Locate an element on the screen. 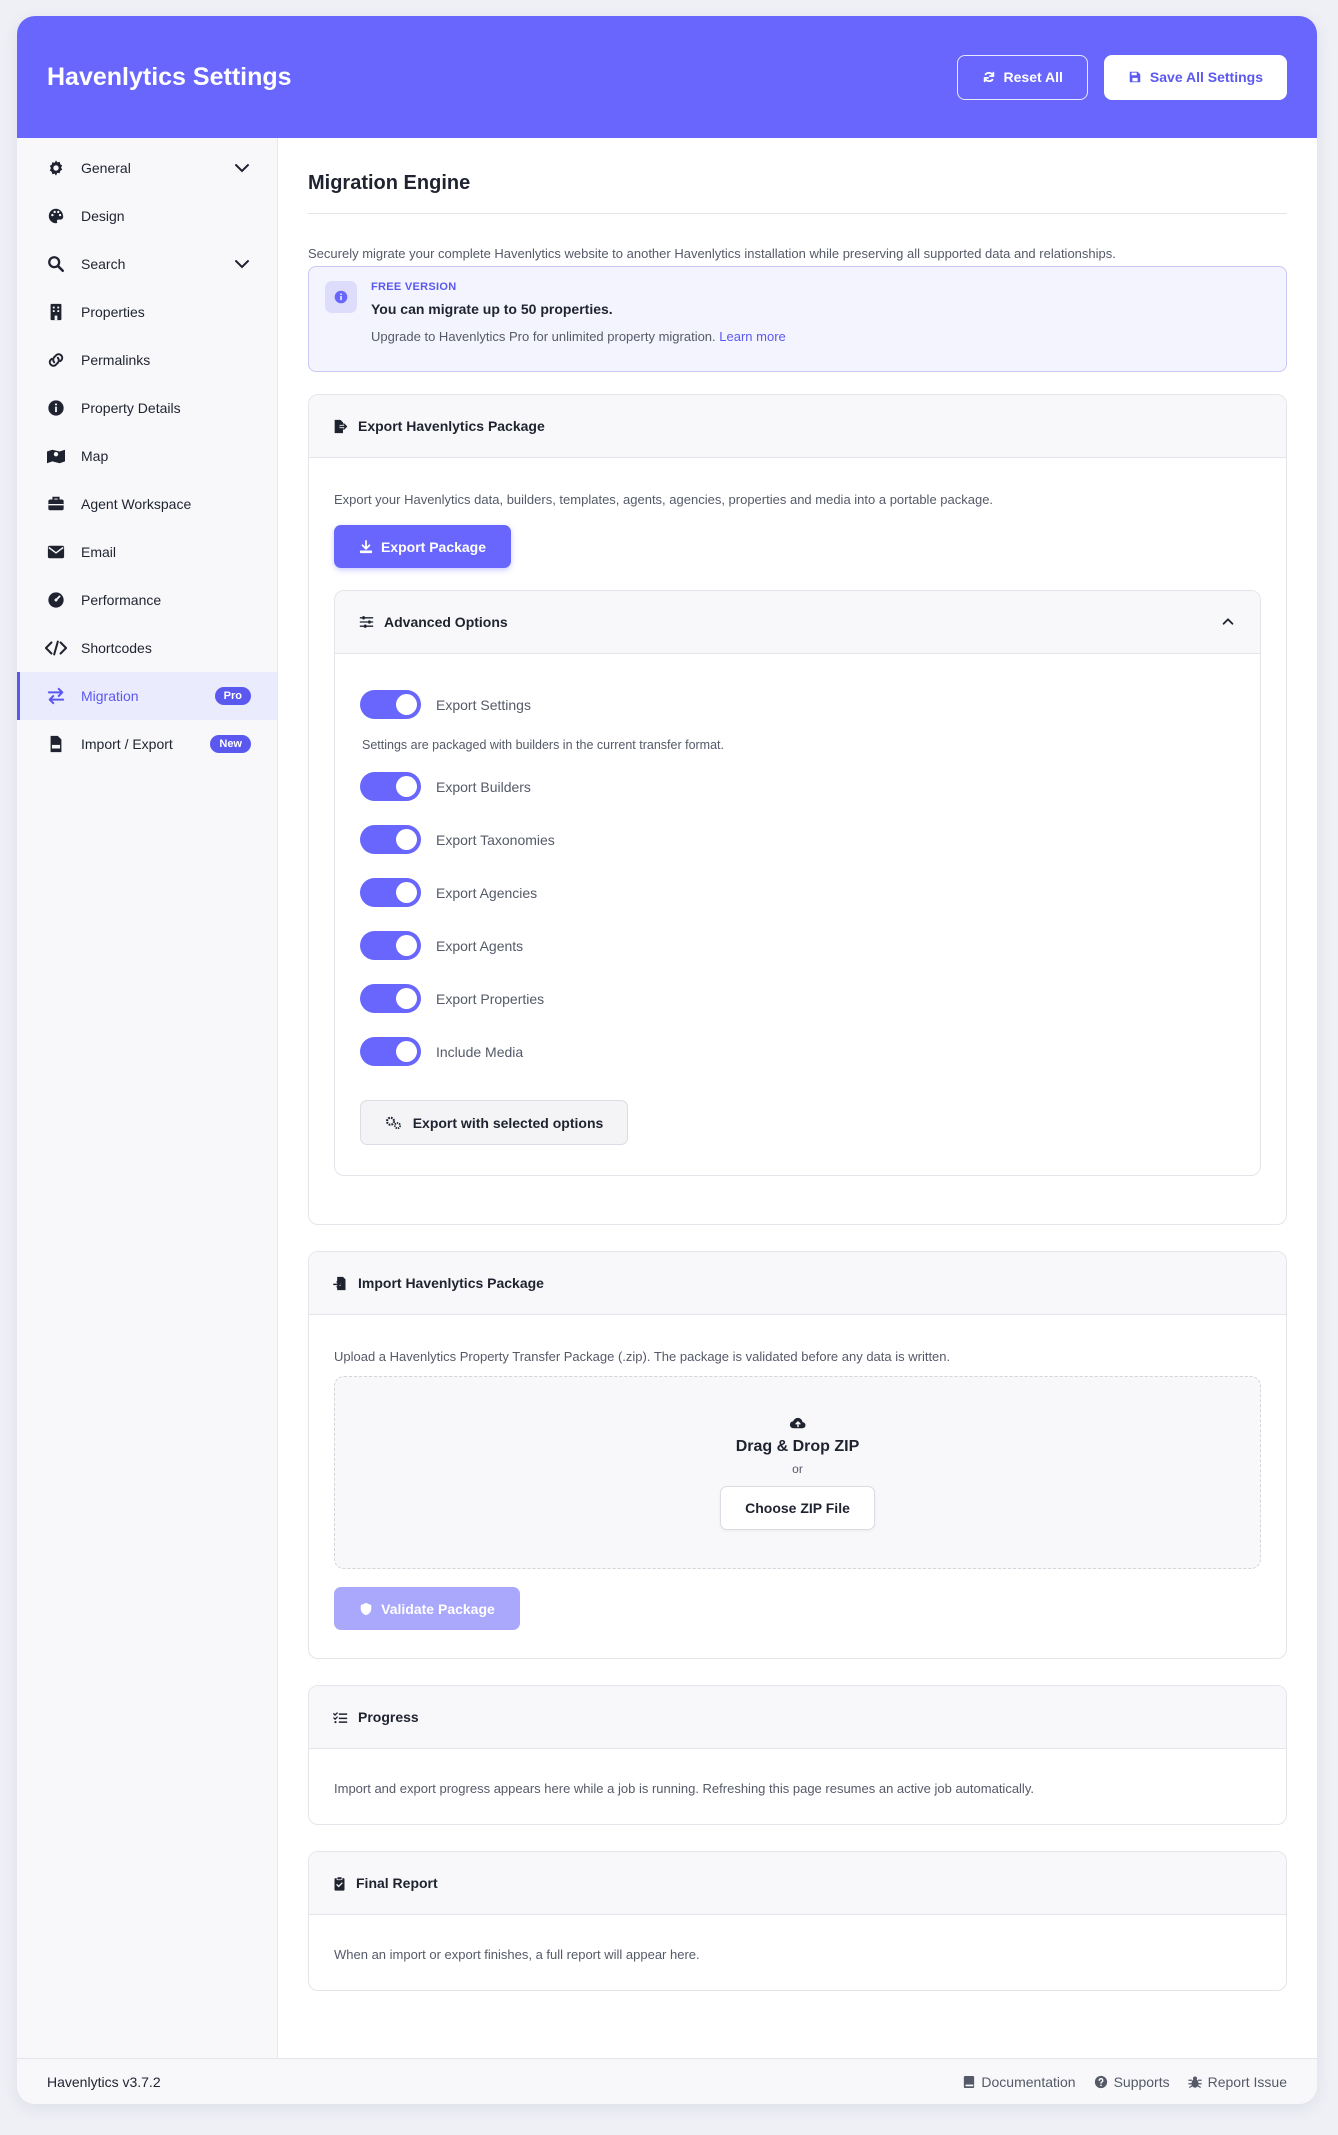  gauge-icon is located at coordinates (56, 600).